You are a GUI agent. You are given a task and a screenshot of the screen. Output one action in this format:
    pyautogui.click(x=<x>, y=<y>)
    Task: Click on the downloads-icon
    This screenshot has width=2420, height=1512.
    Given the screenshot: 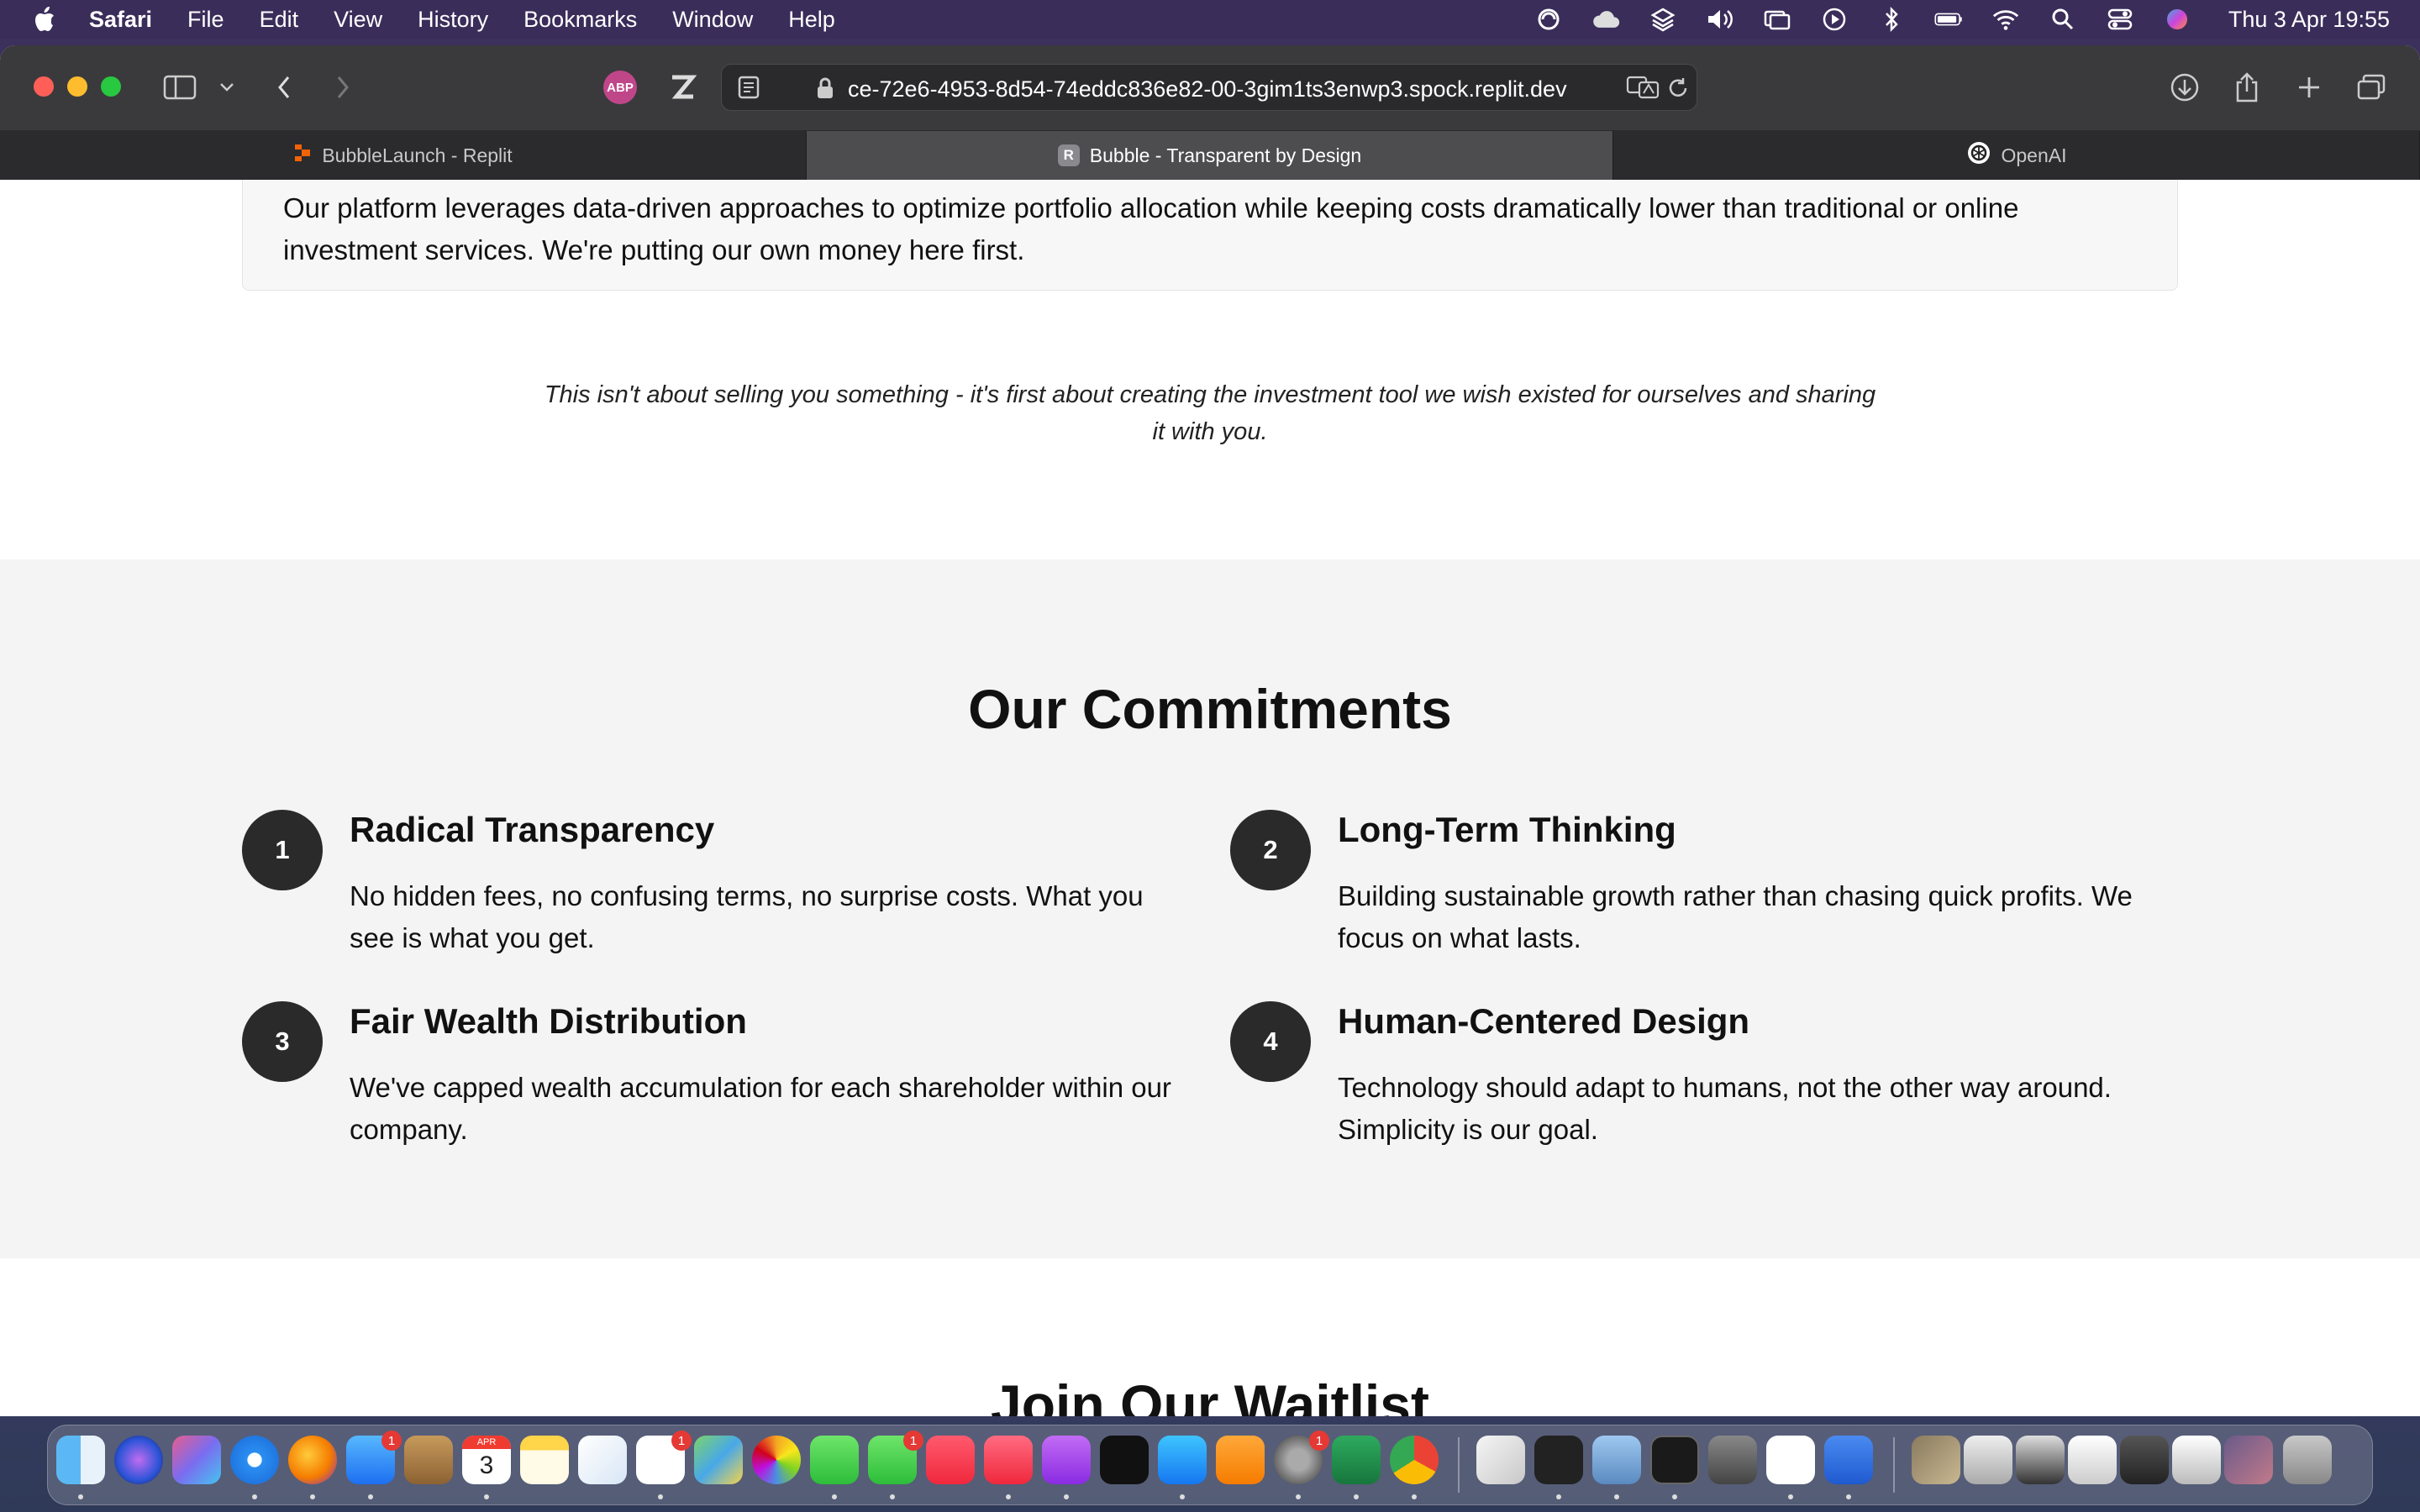 What is the action you would take?
    pyautogui.click(x=2185, y=87)
    